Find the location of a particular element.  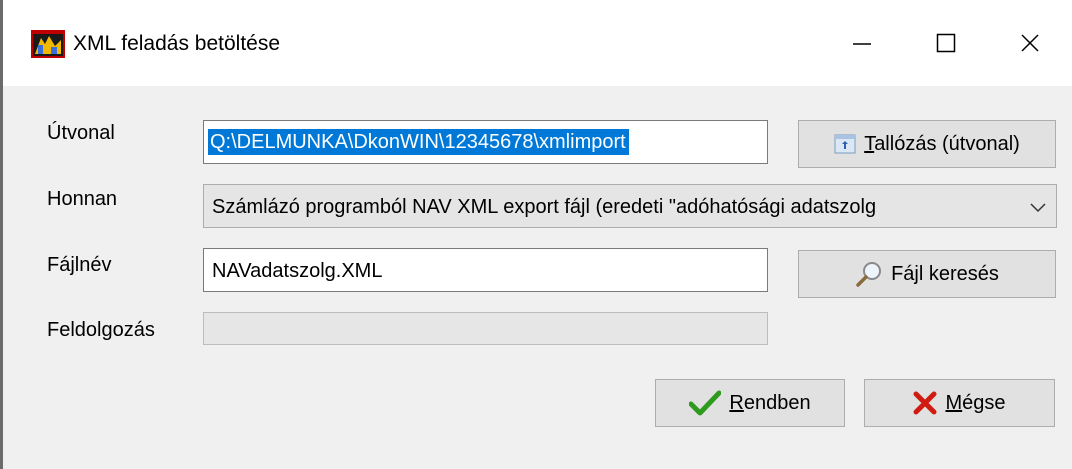

magnifier-icon is located at coordinates (869, 274).